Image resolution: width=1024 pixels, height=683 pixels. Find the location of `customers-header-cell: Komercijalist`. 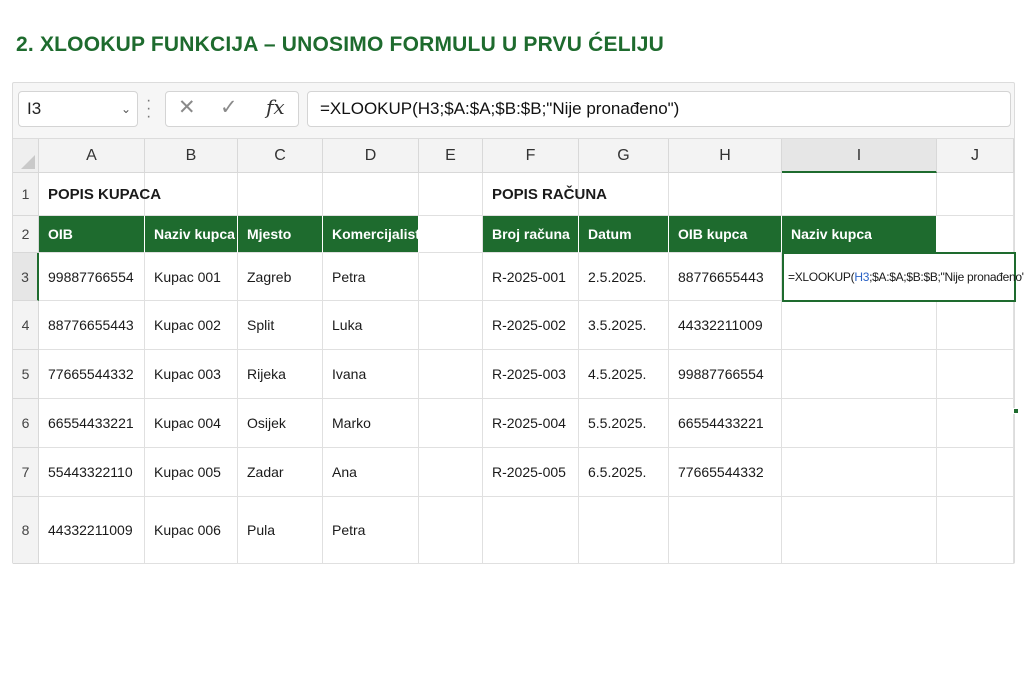

customers-header-cell: Komercijalist is located at coordinates (371, 234).